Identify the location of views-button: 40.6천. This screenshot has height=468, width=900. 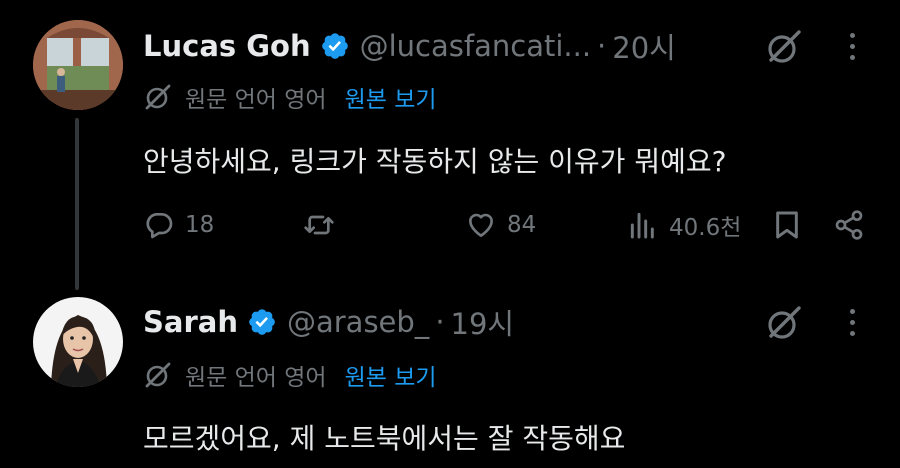
(684, 225).